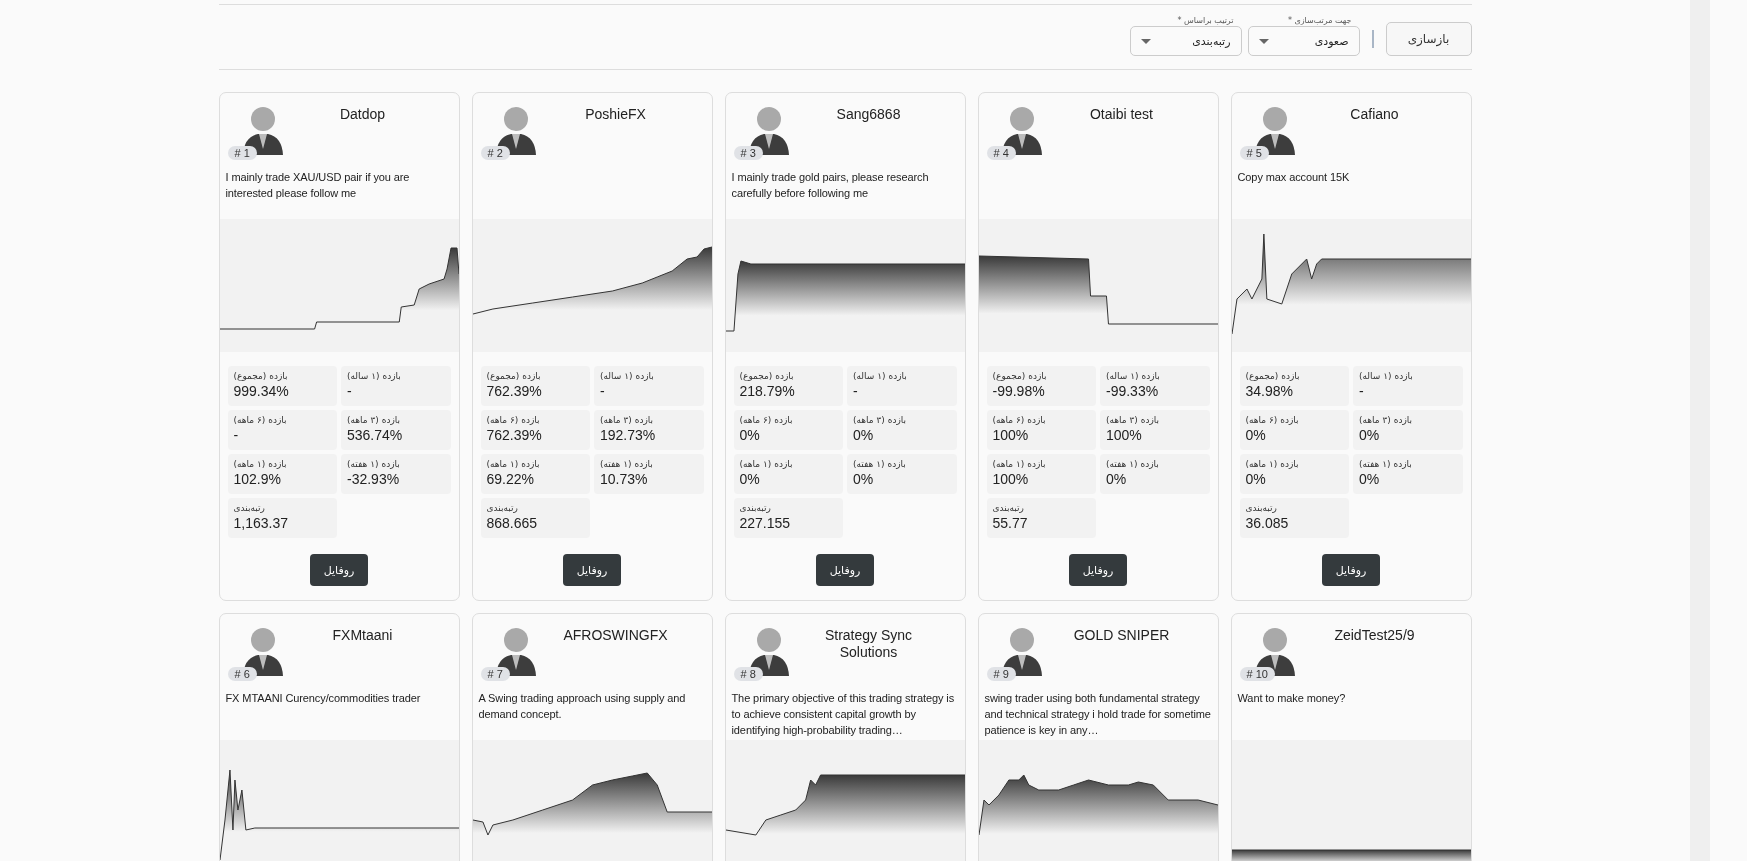  Describe the element at coordinates (1267, 523) in the screenshot. I see `stat-value: 36.085` at that location.